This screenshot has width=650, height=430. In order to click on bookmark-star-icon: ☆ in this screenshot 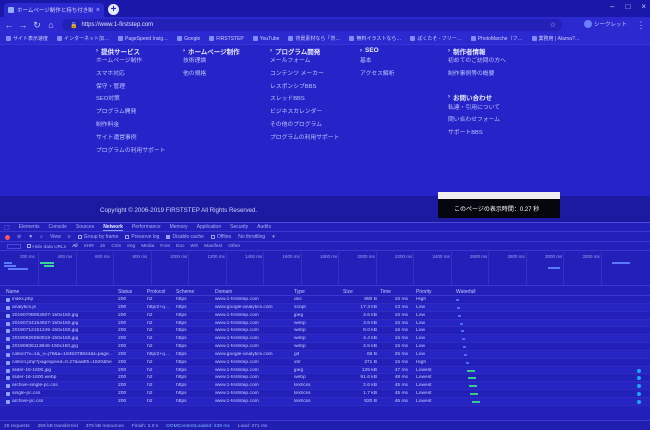, I will do `click(553, 25)`.